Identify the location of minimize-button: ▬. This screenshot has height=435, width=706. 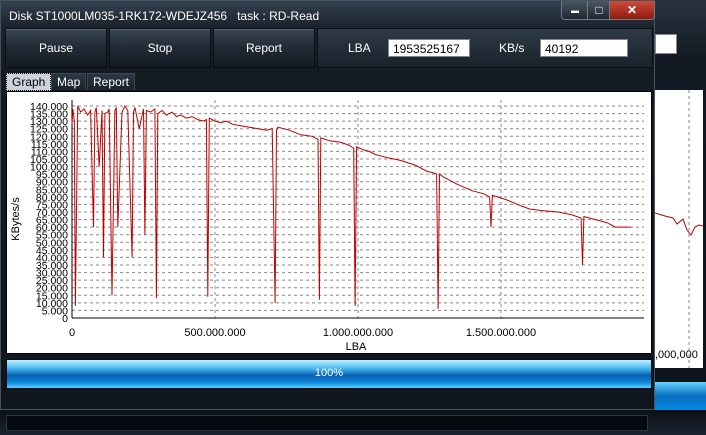
(575, 10).